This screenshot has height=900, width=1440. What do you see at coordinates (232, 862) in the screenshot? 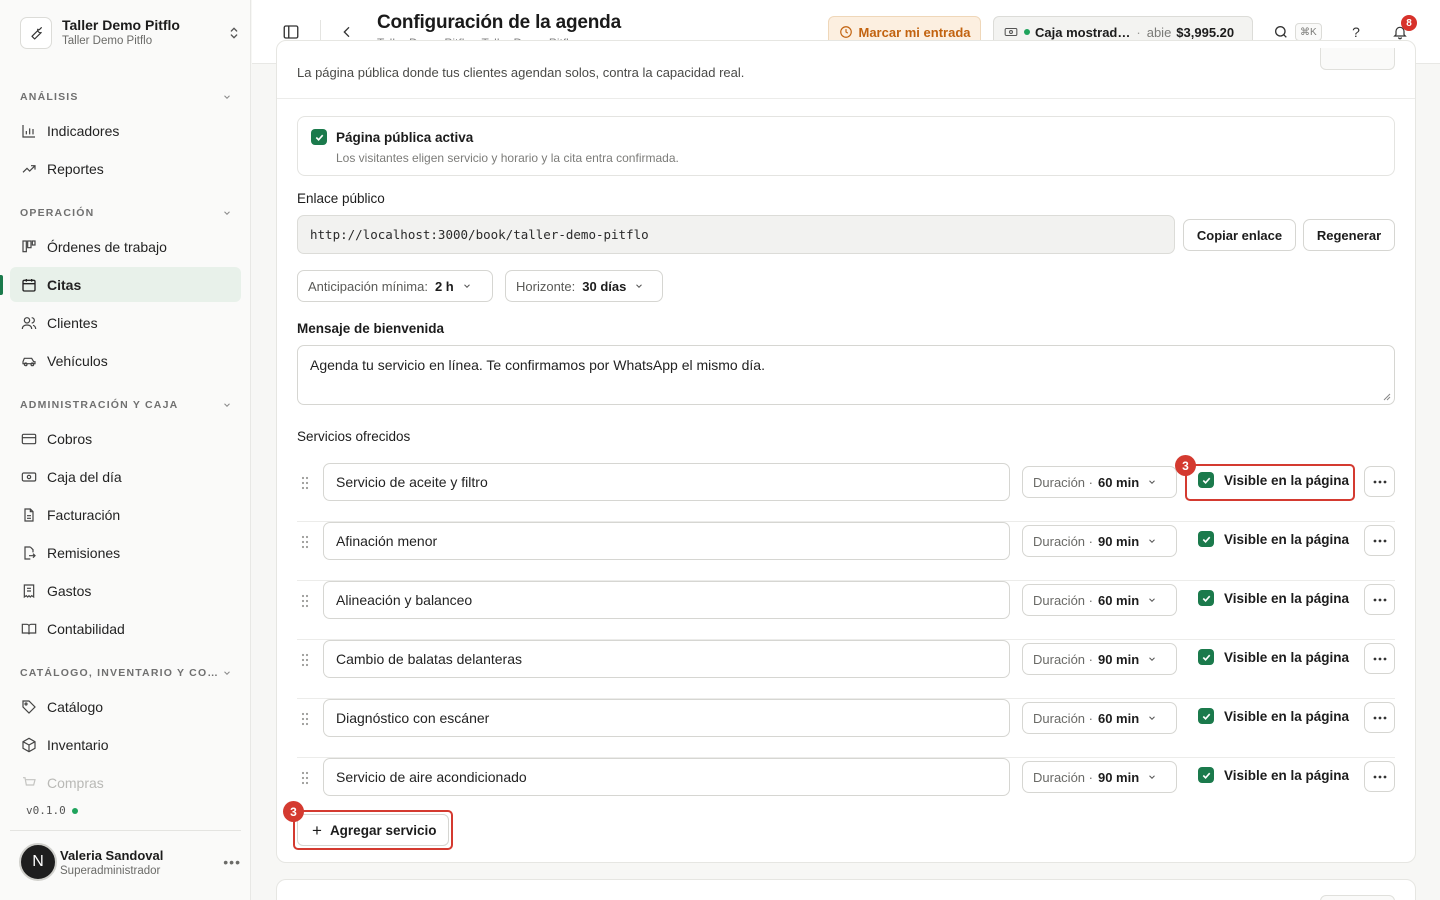
I see `more-horizontal-icon: •••` at bounding box center [232, 862].